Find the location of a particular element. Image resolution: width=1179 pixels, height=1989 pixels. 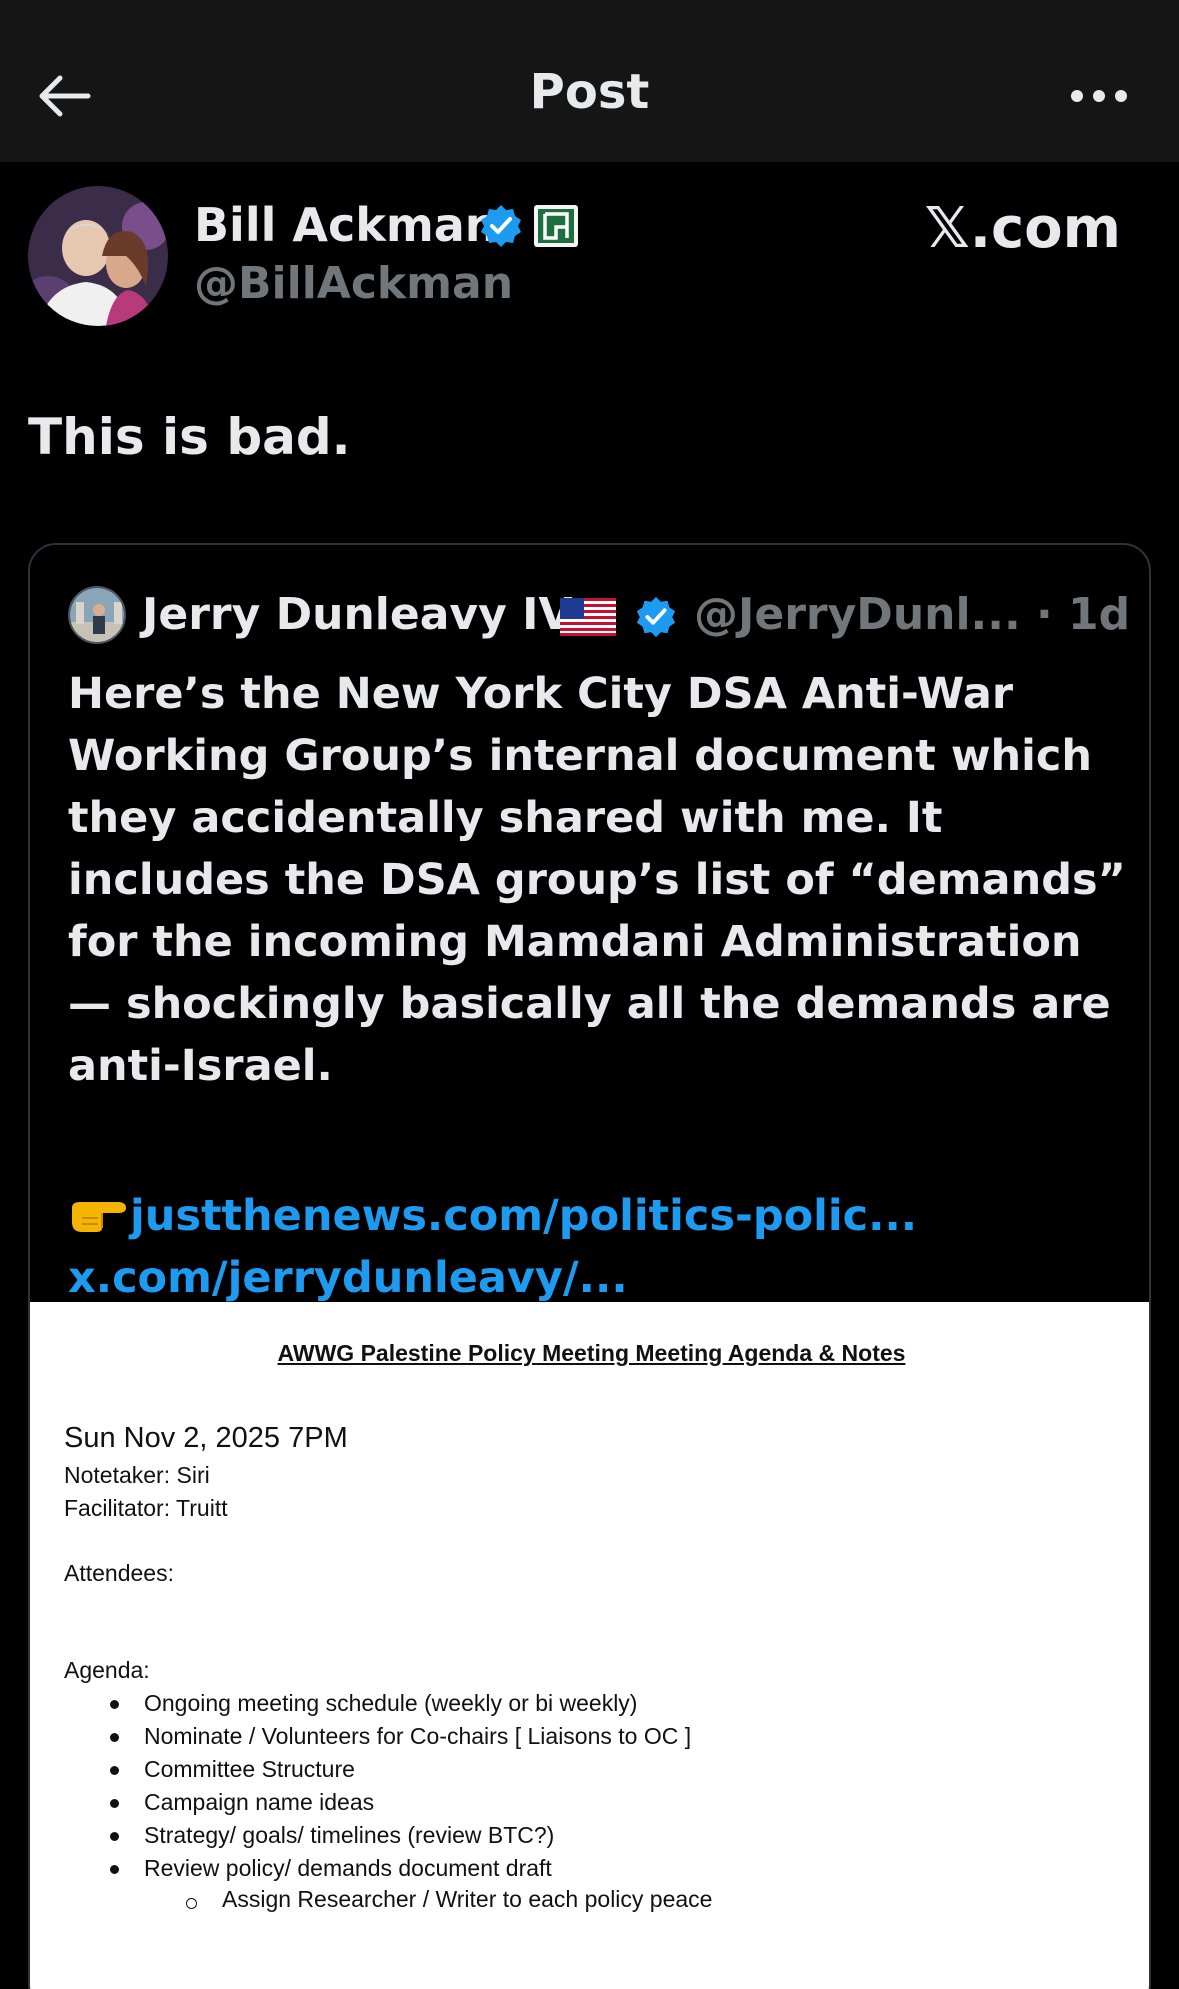

affiliate-badge-icon is located at coordinates (557, 226).